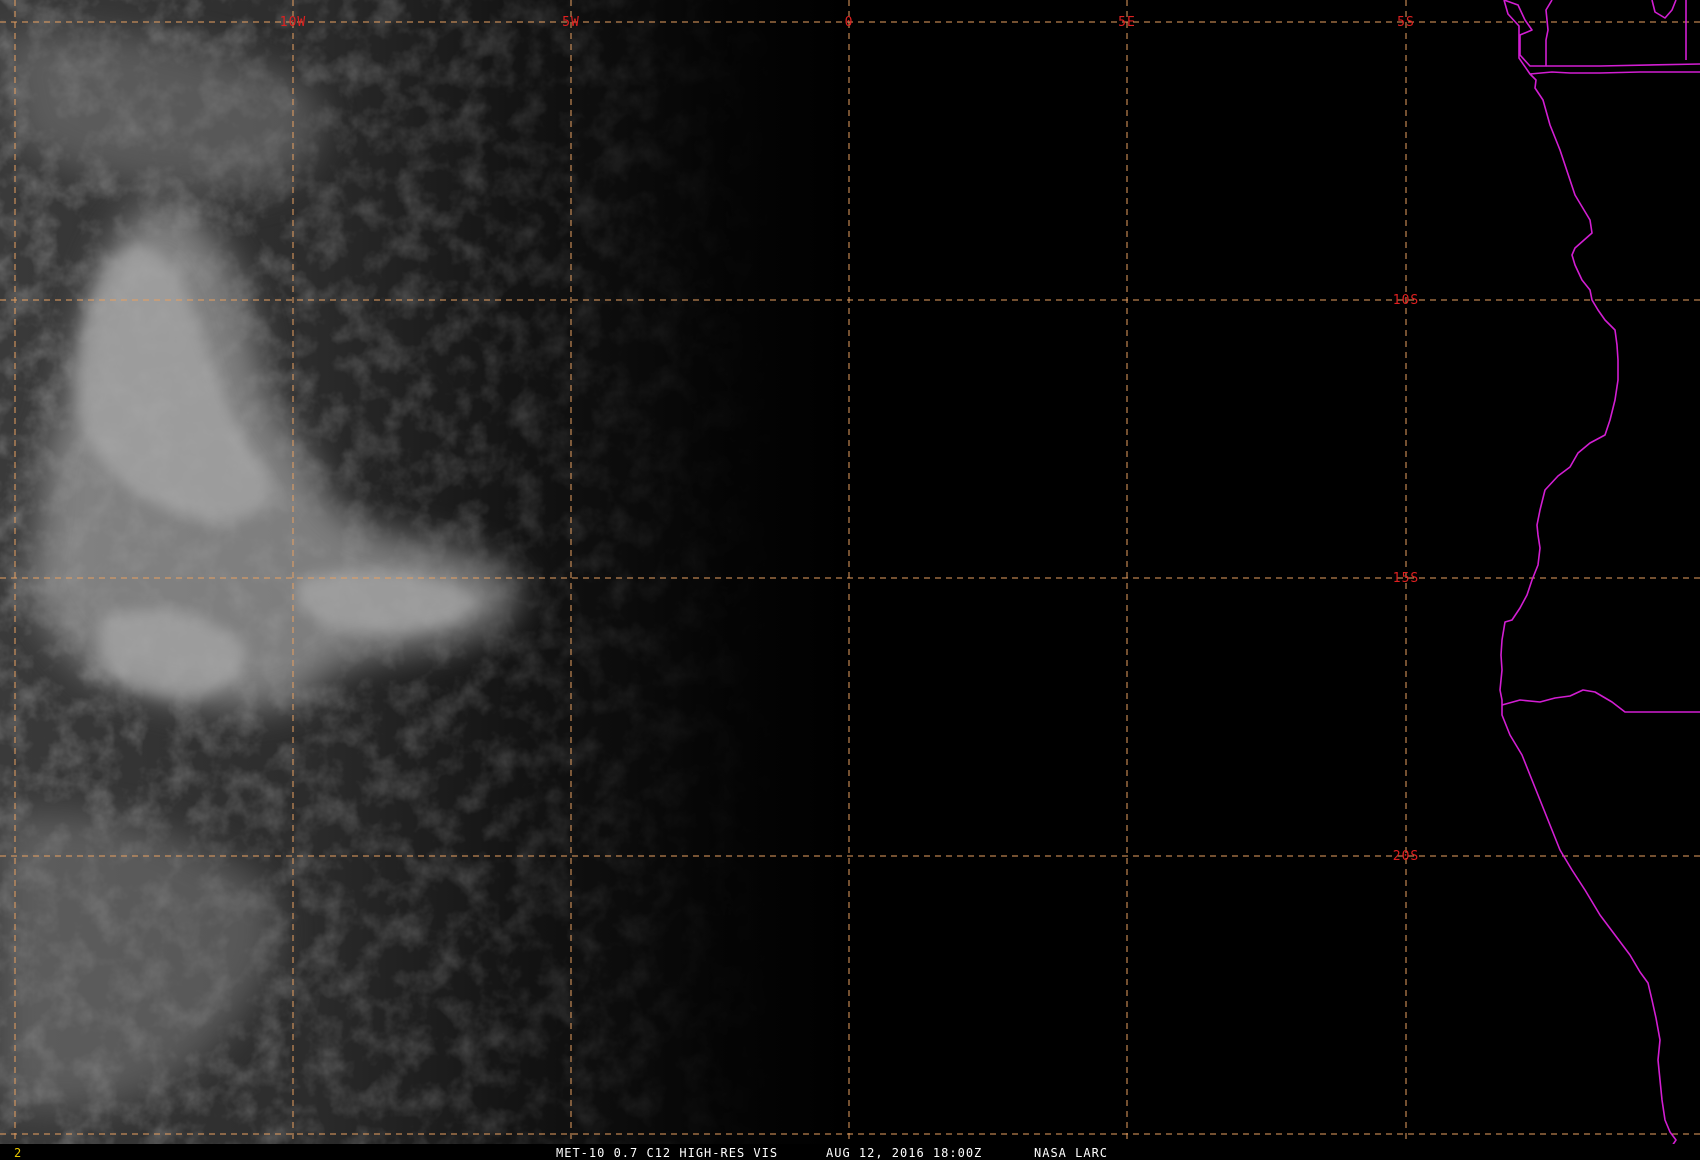 This screenshot has width=1700, height=1160. I want to click on grid-label-5s: 5S, so click(1406, 22).